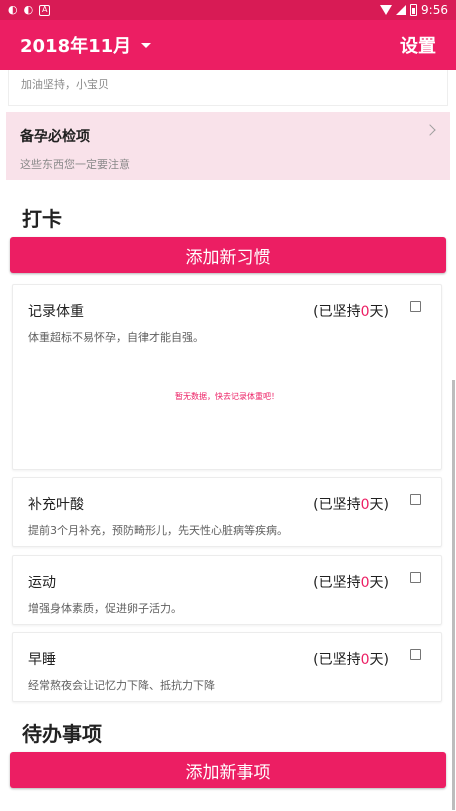 The width and height of the screenshot is (456, 811). I want to click on habit-description: 经常熬夜会让记忆力下降、抵抗力下降, so click(121, 685).